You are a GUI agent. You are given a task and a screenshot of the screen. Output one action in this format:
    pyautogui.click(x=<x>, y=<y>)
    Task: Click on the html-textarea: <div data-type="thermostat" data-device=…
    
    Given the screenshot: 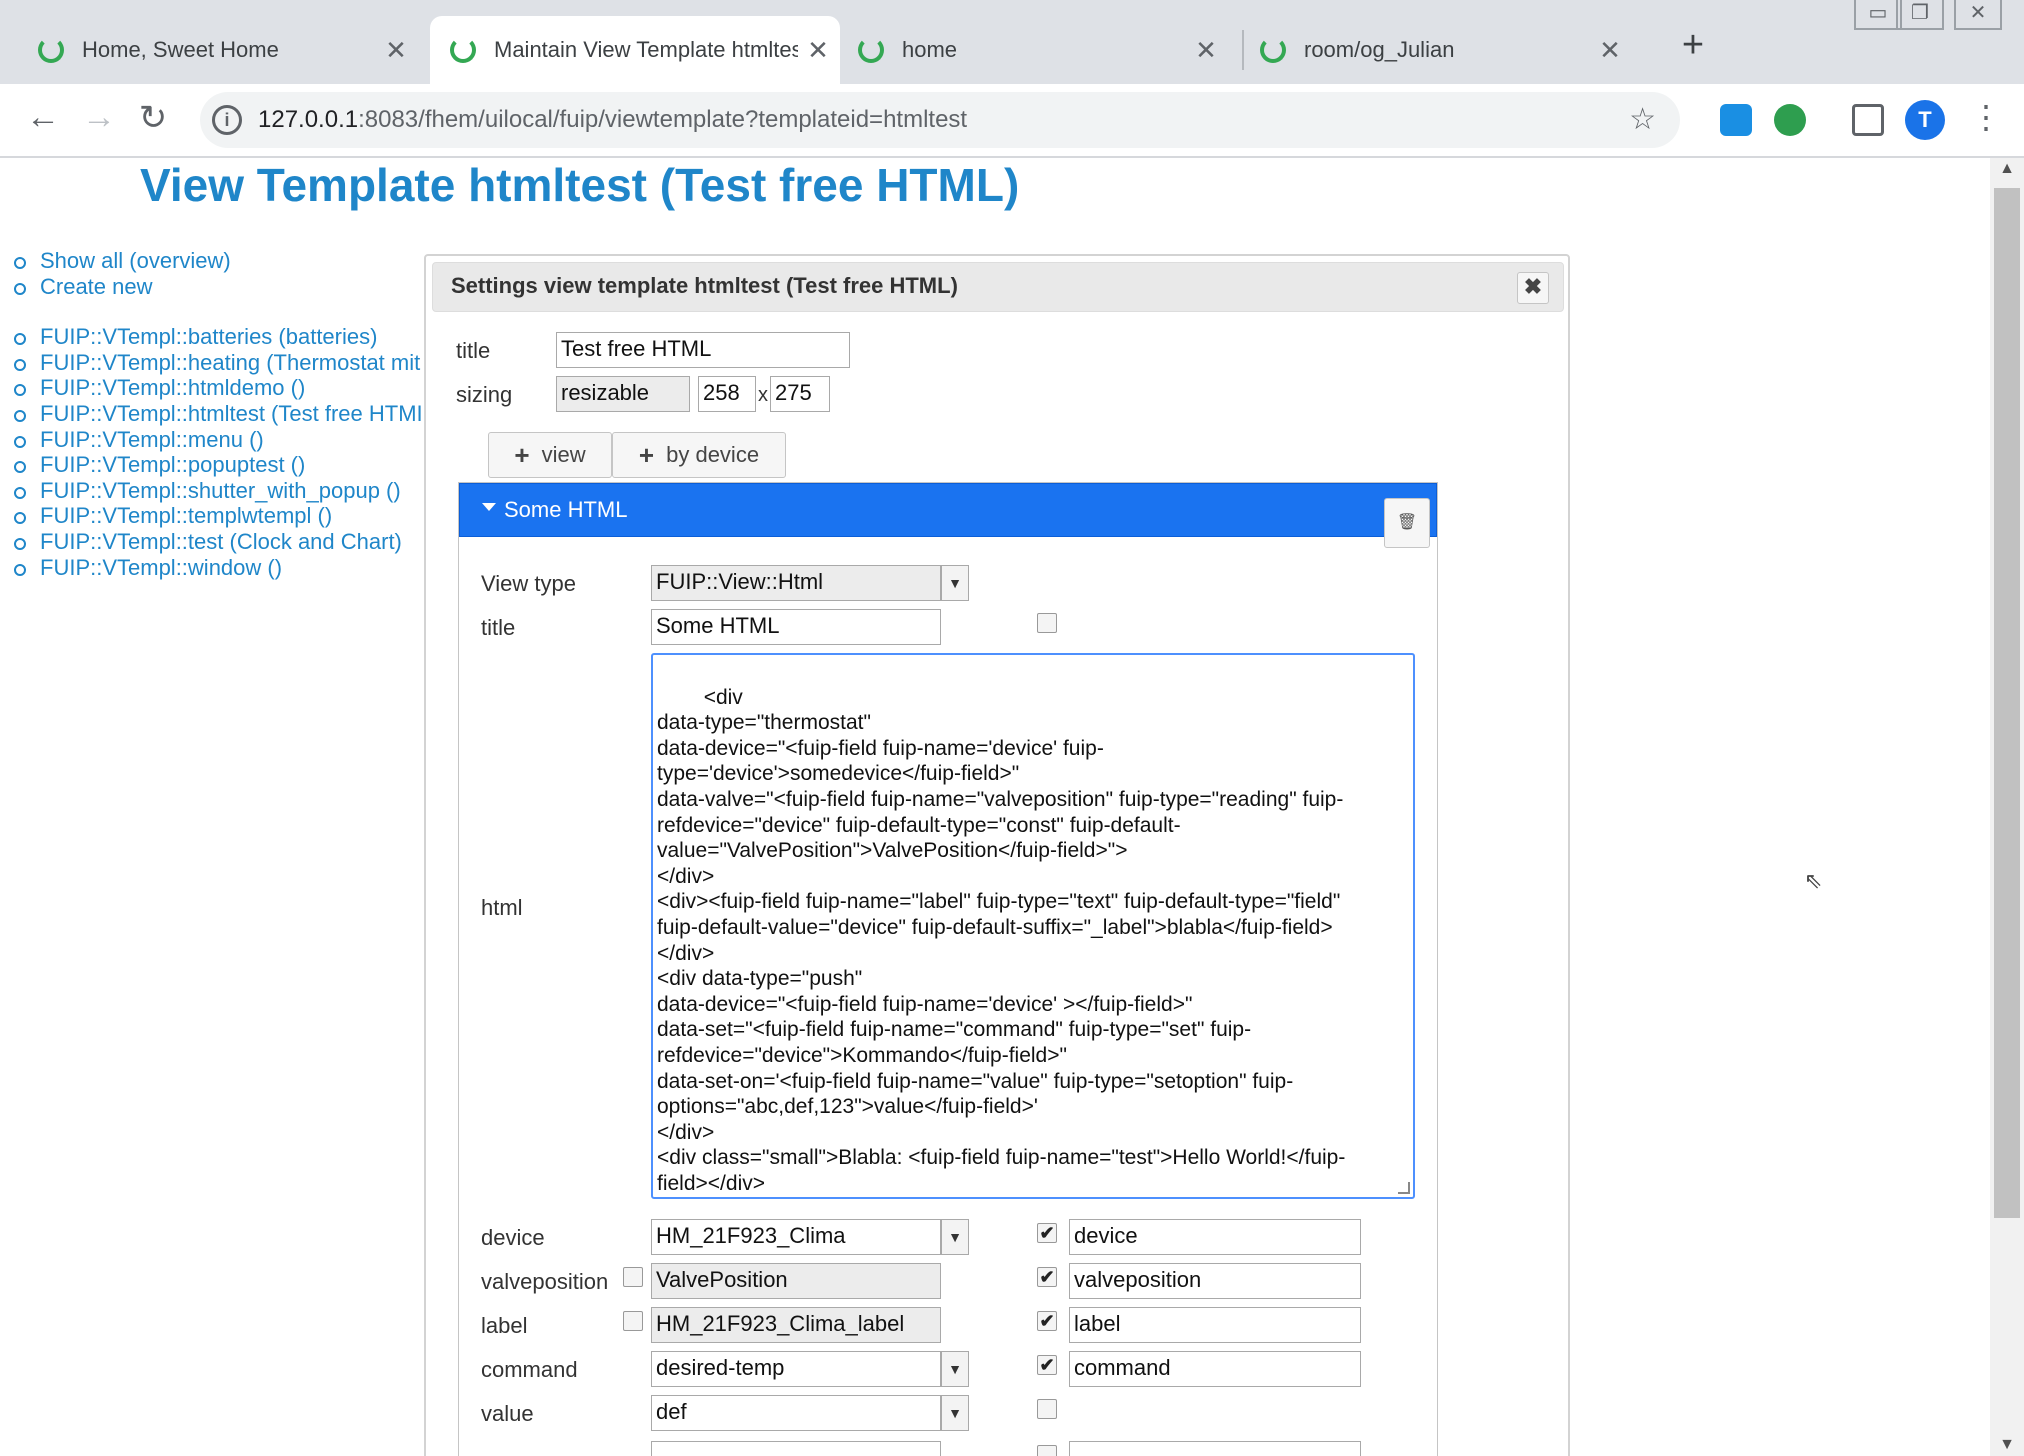 What is the action you would take?
    pyautogui.click(x=1033, y=926)
    